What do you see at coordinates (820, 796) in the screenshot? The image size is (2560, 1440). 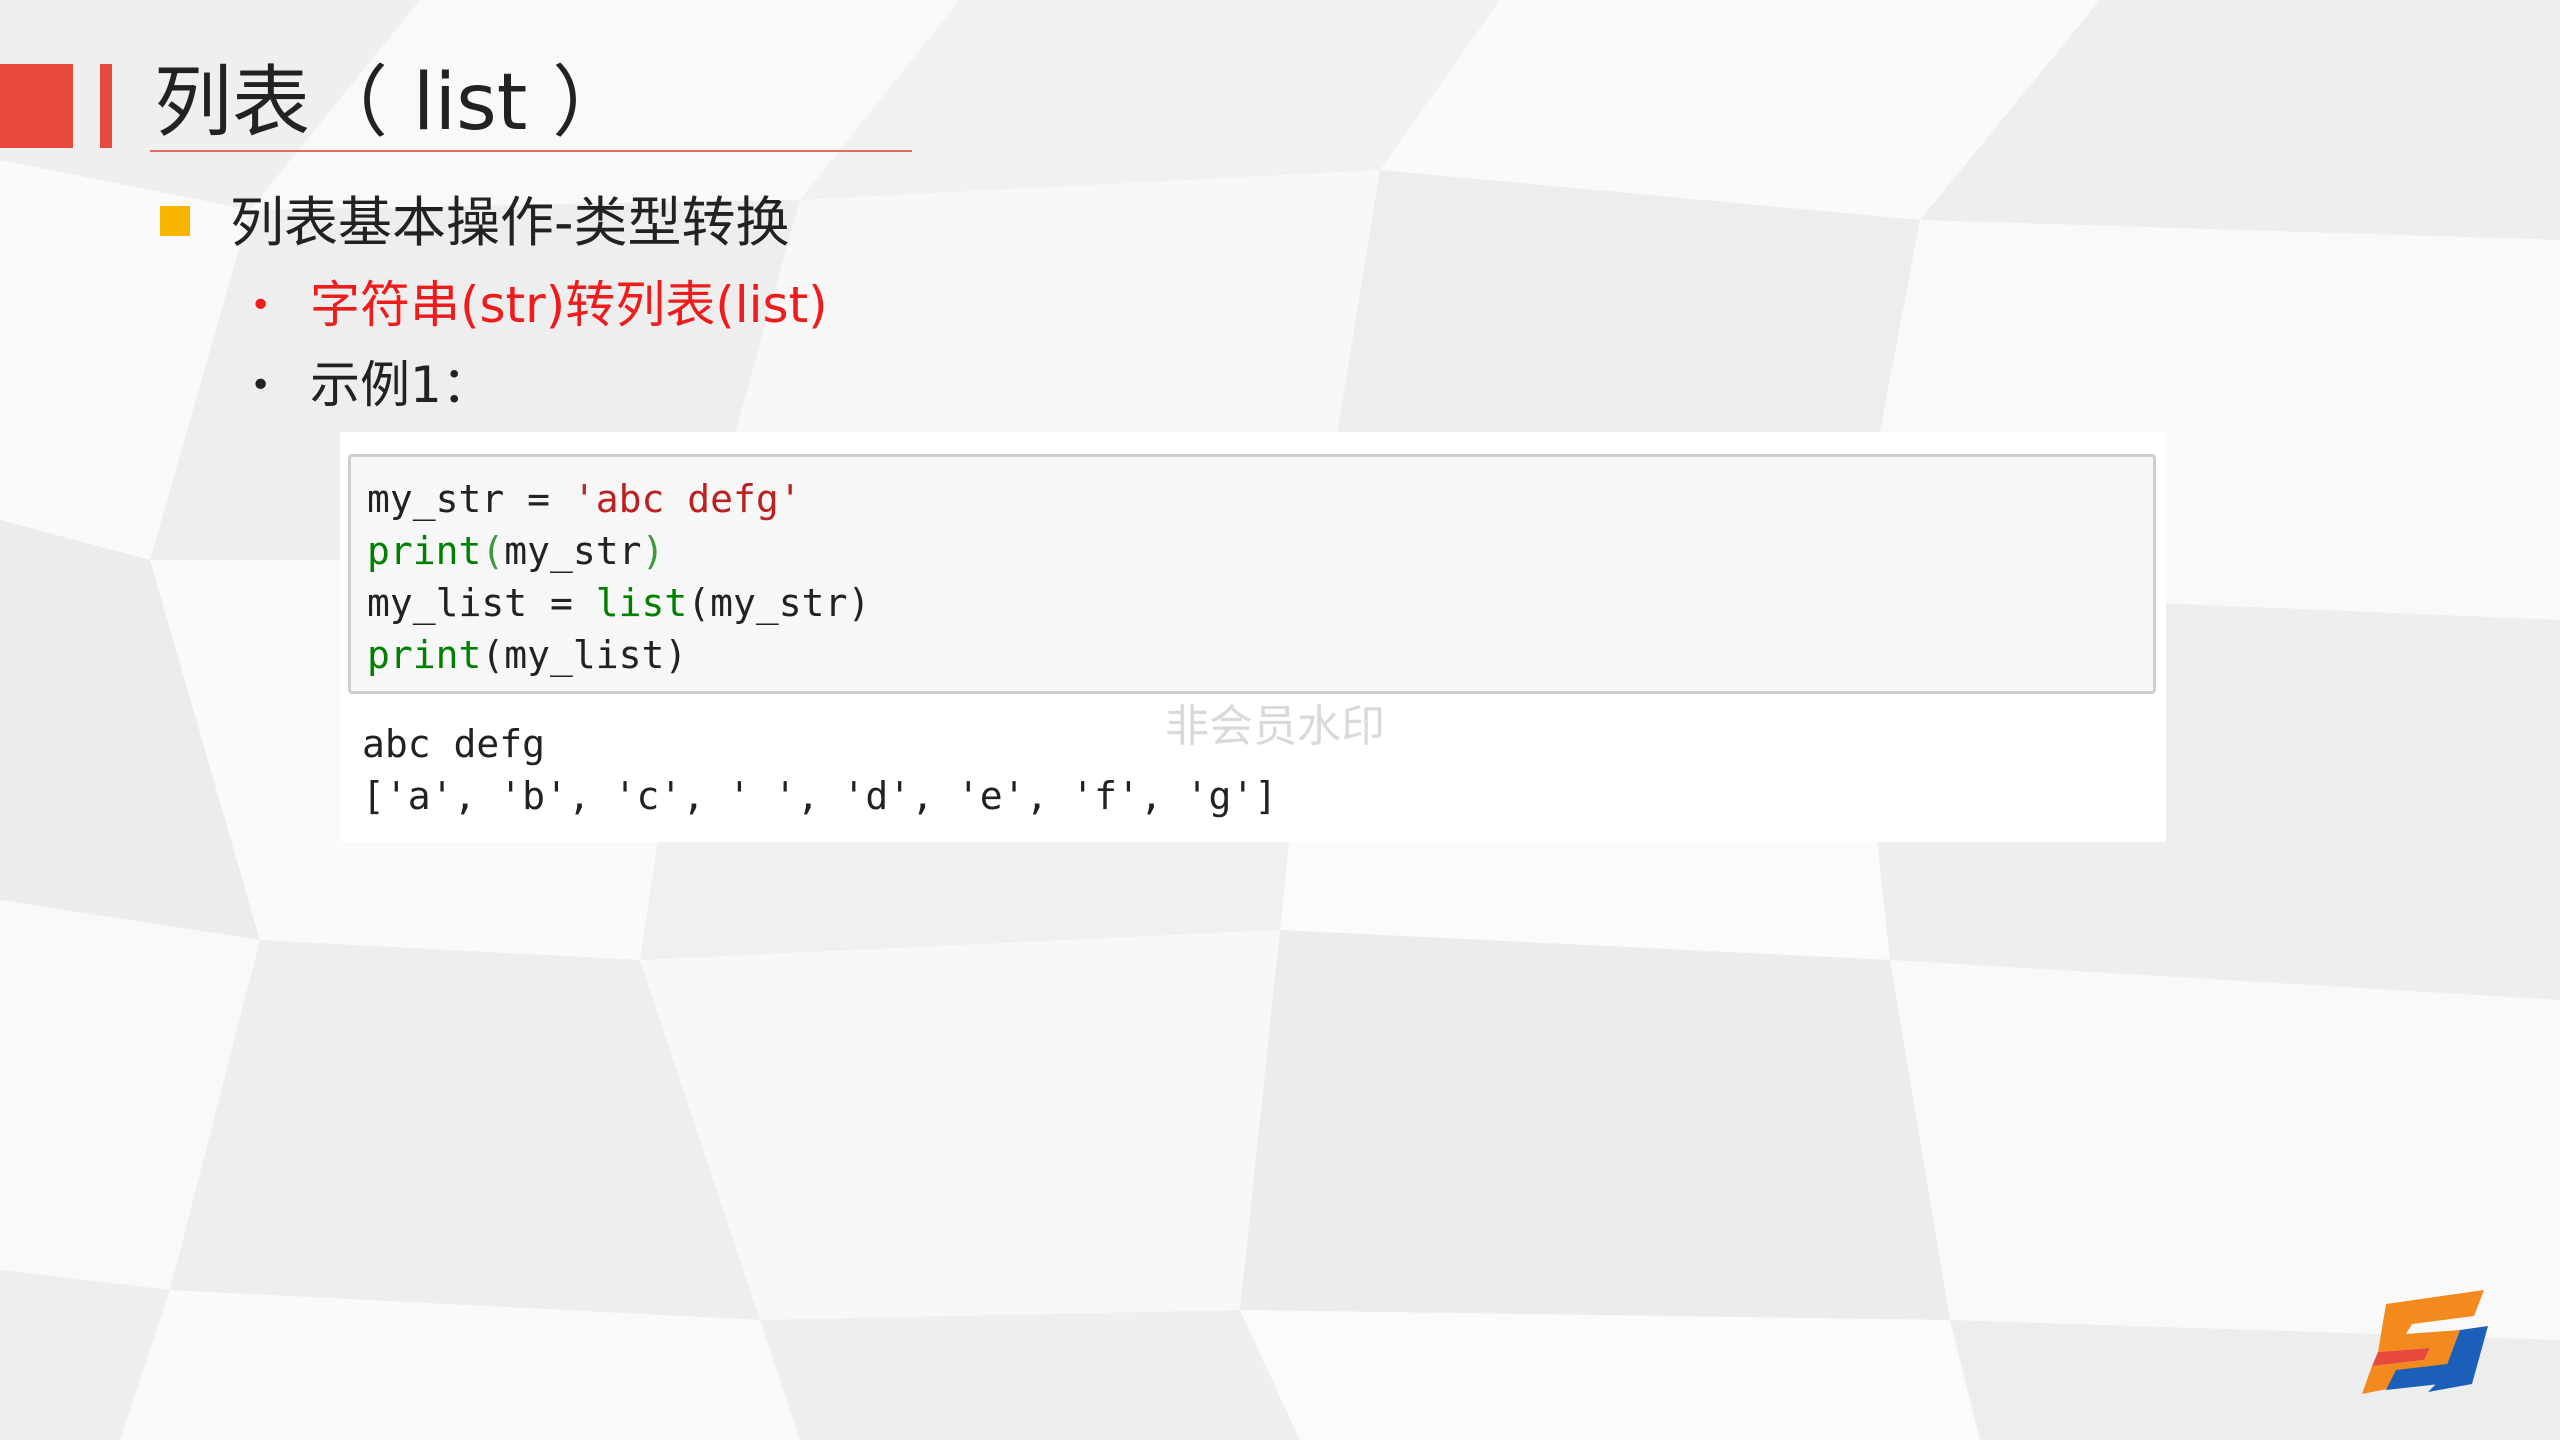 I see `output-line-2: ['a', 'b', 'c', ' ', 'd', 'e', 'f', 'g']` at bounding box center [820, 796].